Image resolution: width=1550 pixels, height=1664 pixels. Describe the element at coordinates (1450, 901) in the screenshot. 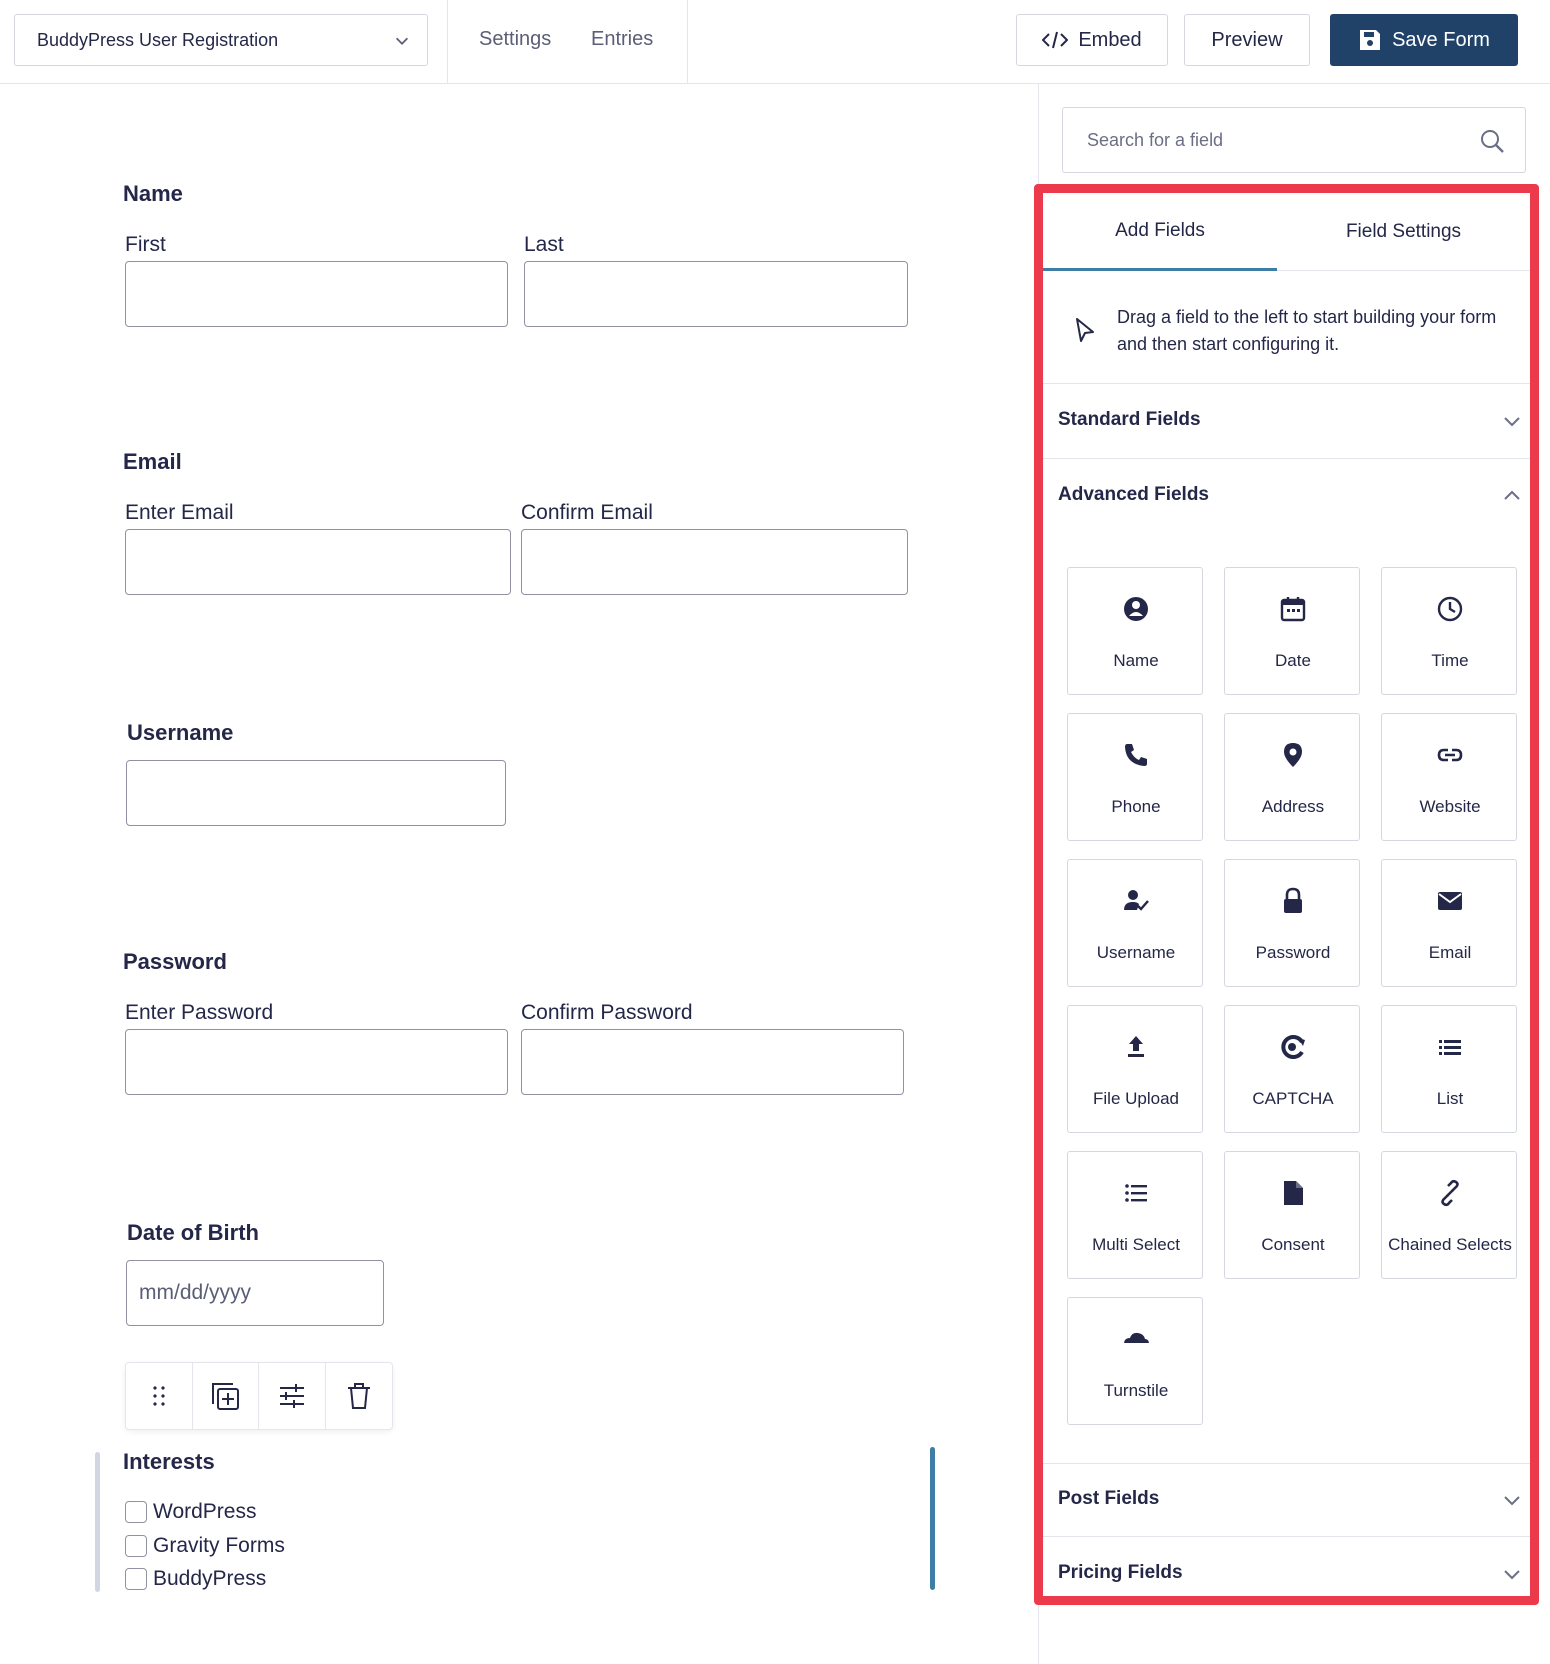

I see `envelope-icon` at that location.